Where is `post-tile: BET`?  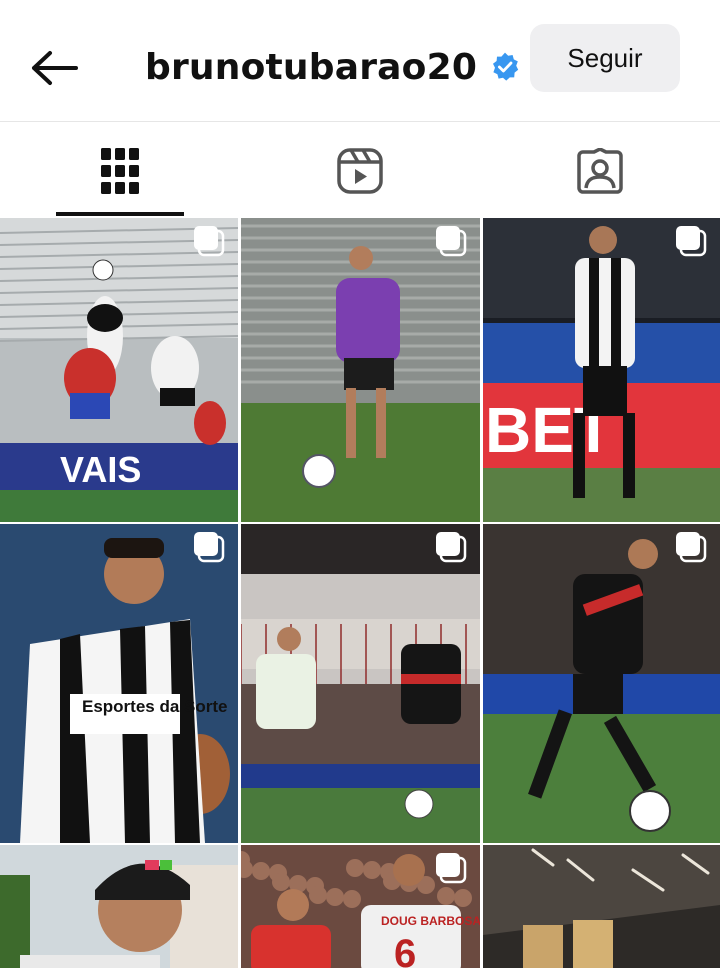
post-tile: BET is located at coordinates (601, 370).